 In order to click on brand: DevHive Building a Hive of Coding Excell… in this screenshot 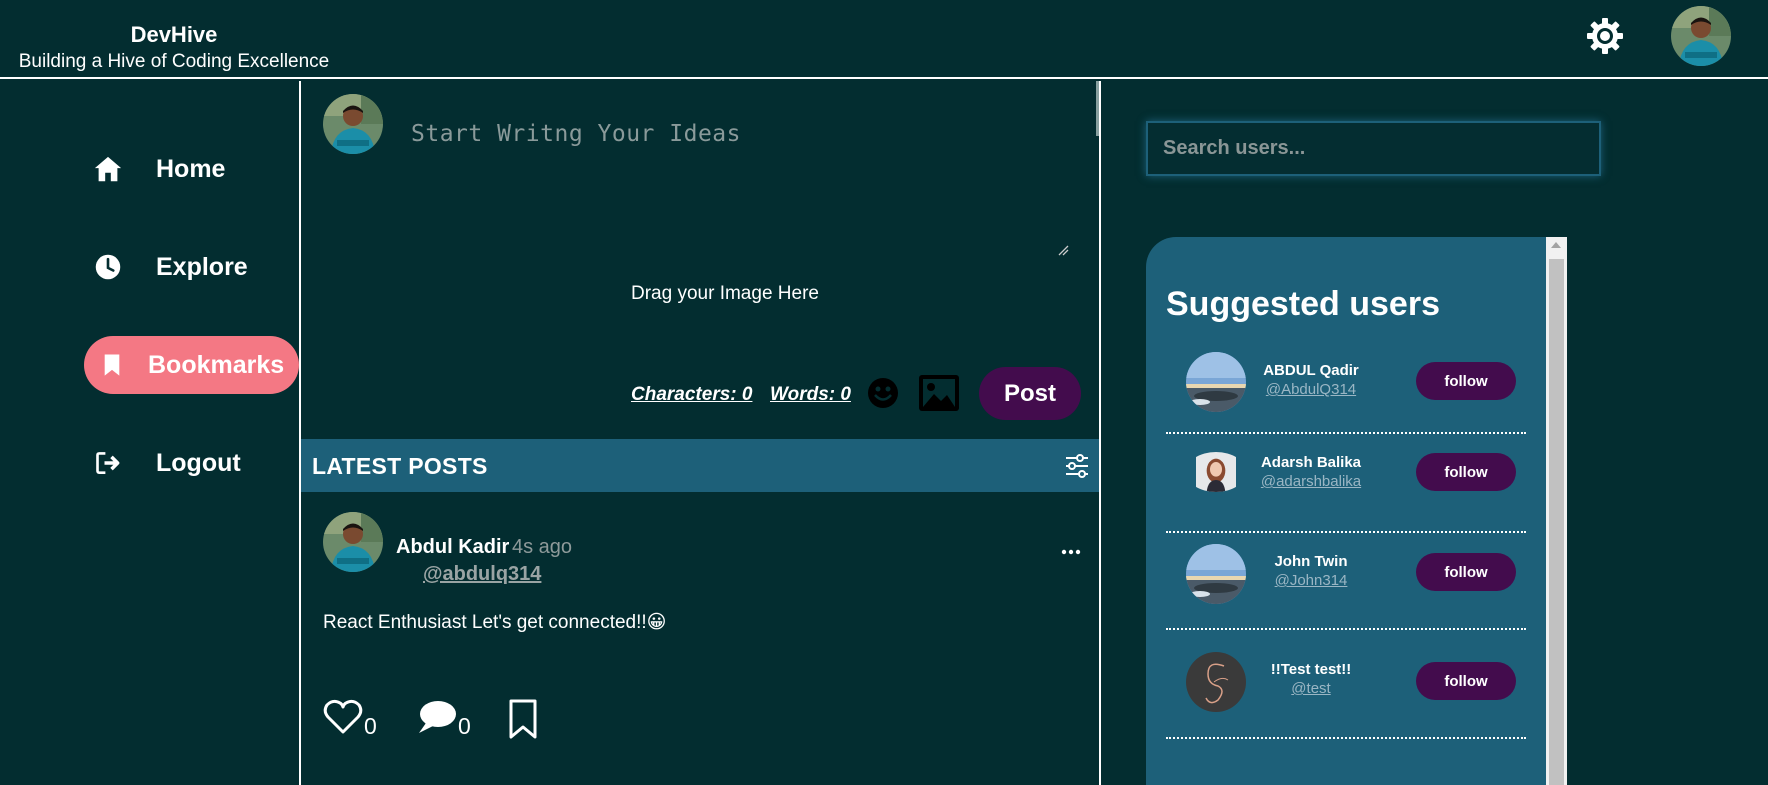, I will do `click(174, 47)`.